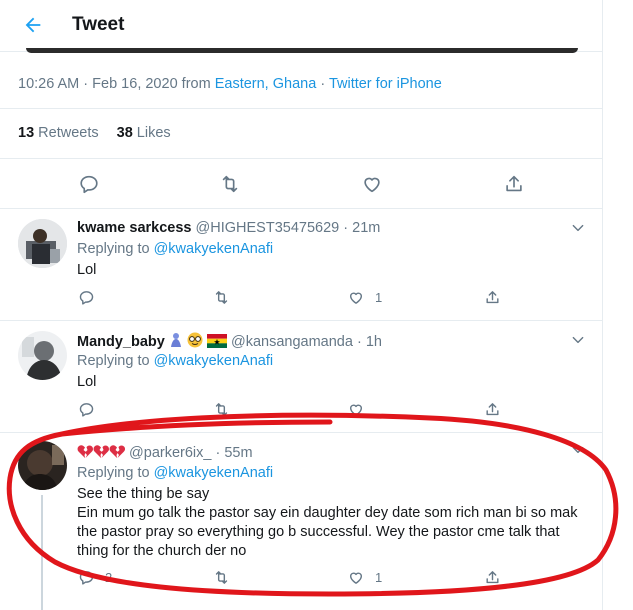 The height and width of the screenshot is (610, 633). I want to click on reply-button: 2, so click(95, 577).